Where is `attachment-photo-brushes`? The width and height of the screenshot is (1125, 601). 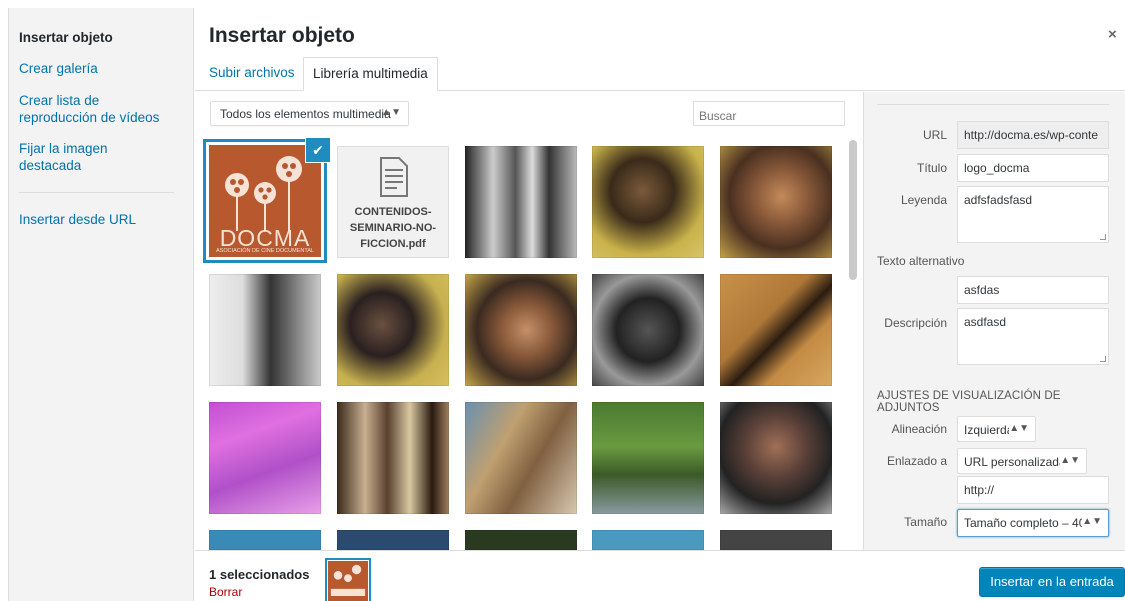 attachment-photo-brushes is located at coordinates (393, 458).